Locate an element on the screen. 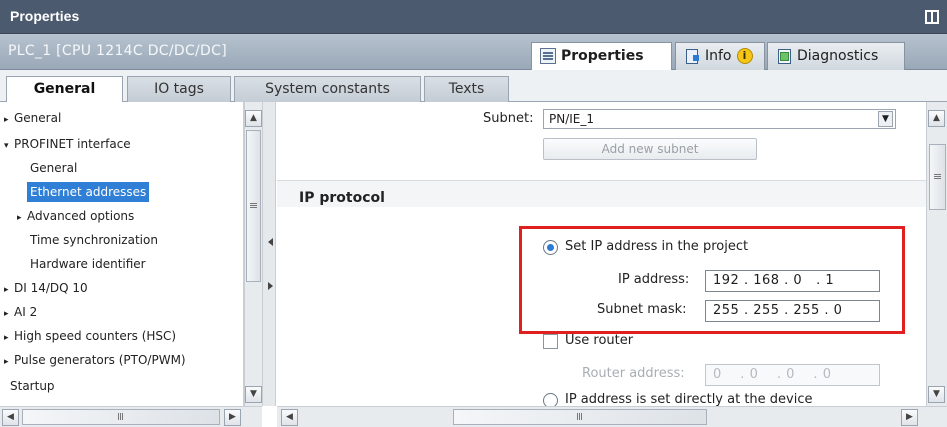 Image resolution: width=947 pixels, height=427 pixels. use-router-label: Use router is located at coordinates (599, 340).